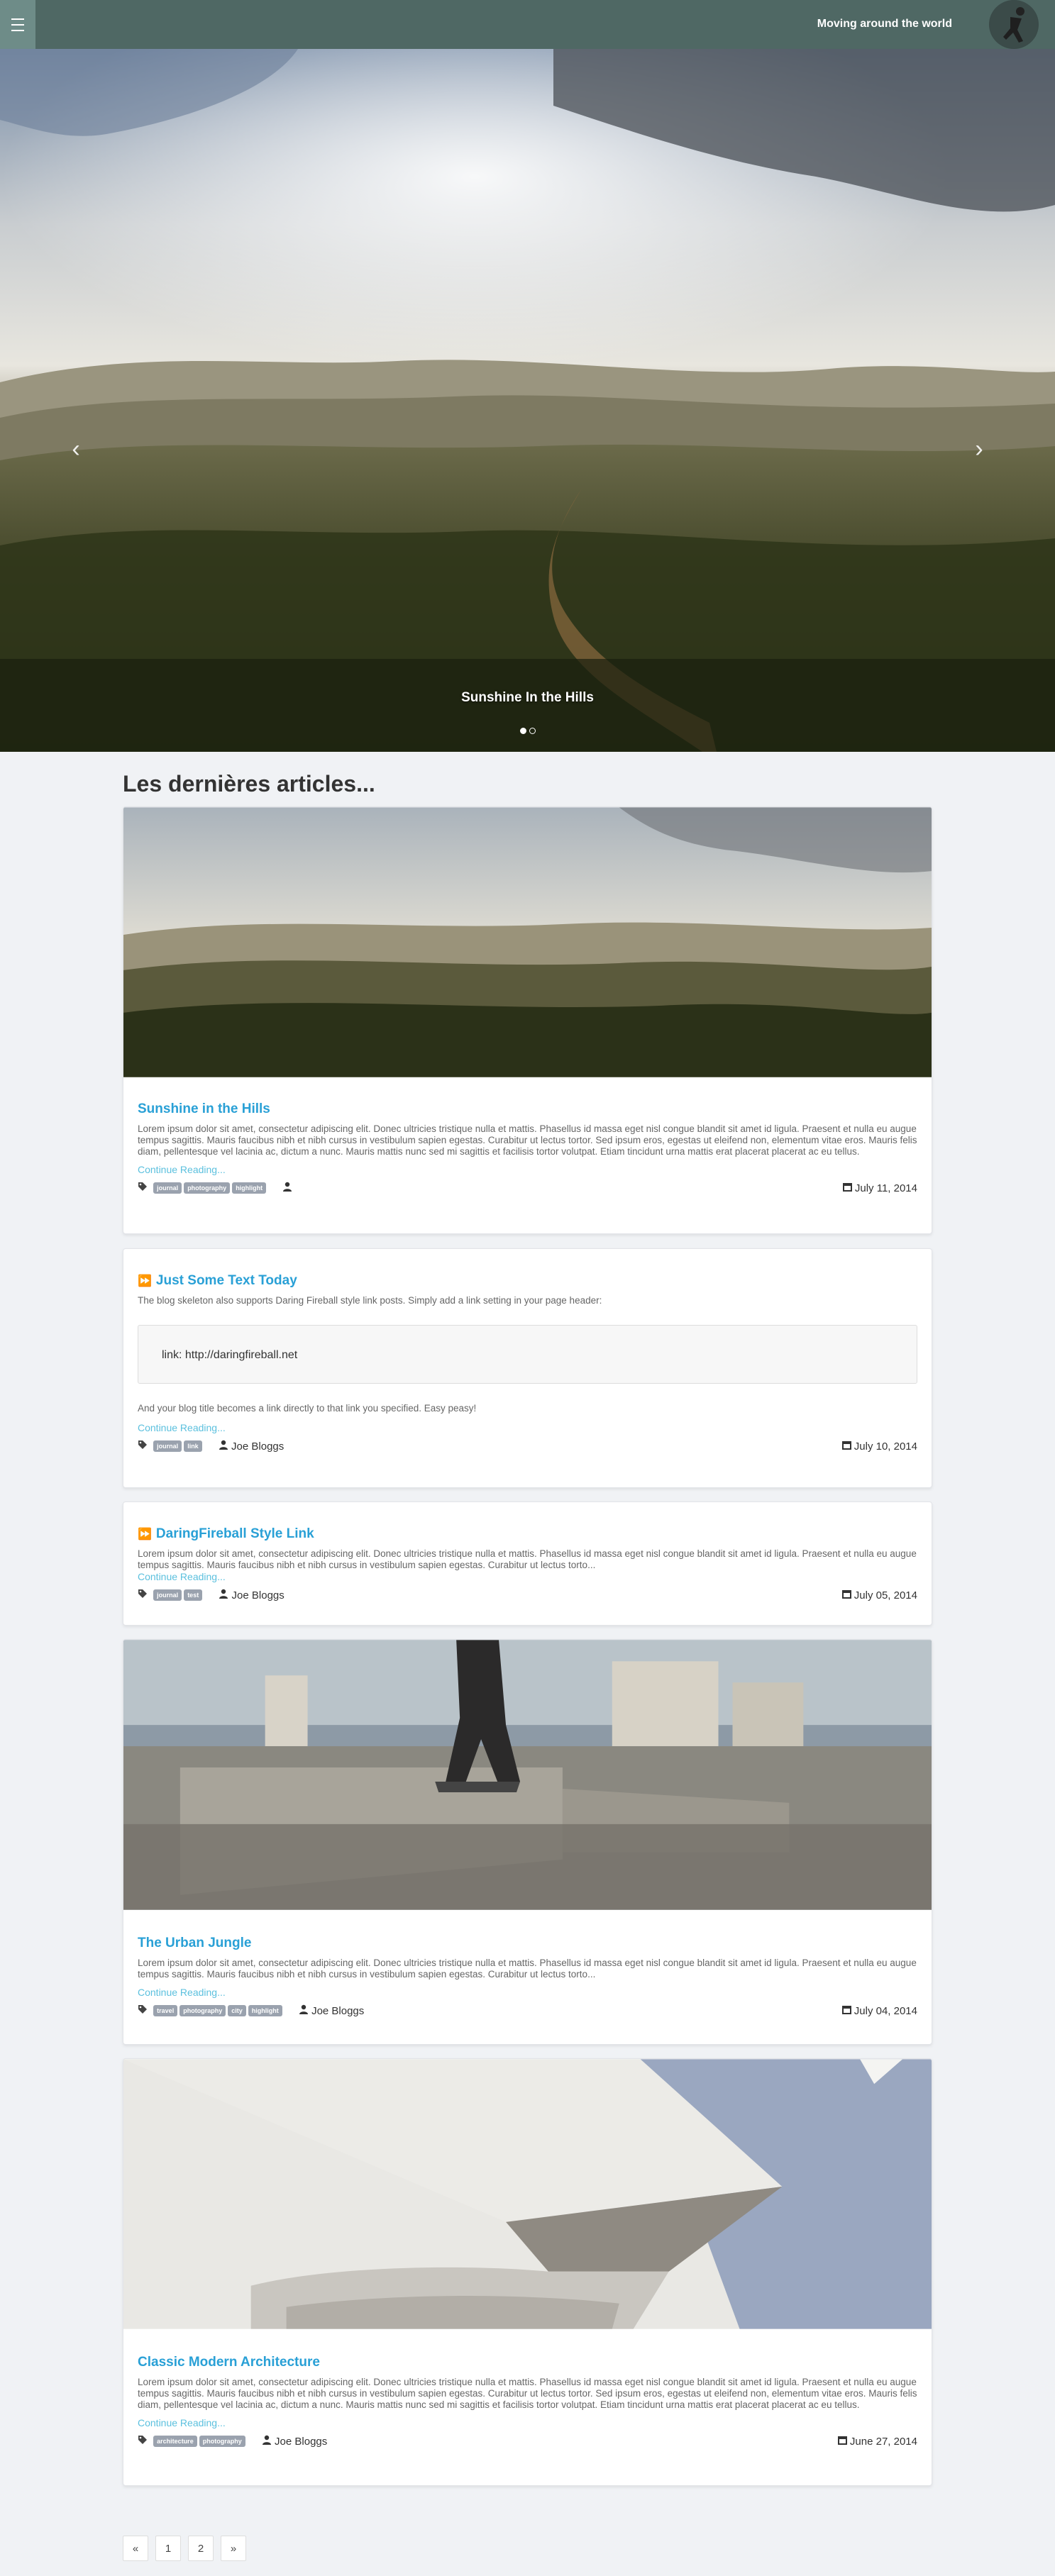  I want to click on post-title: ⏩ DaringFireball Style Link, so click(527, 1534).